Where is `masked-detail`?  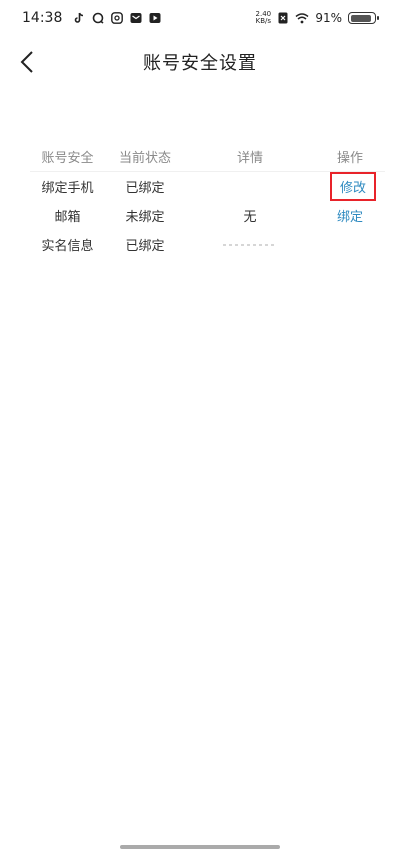 masked-detail is located at coordinates (250, 244).